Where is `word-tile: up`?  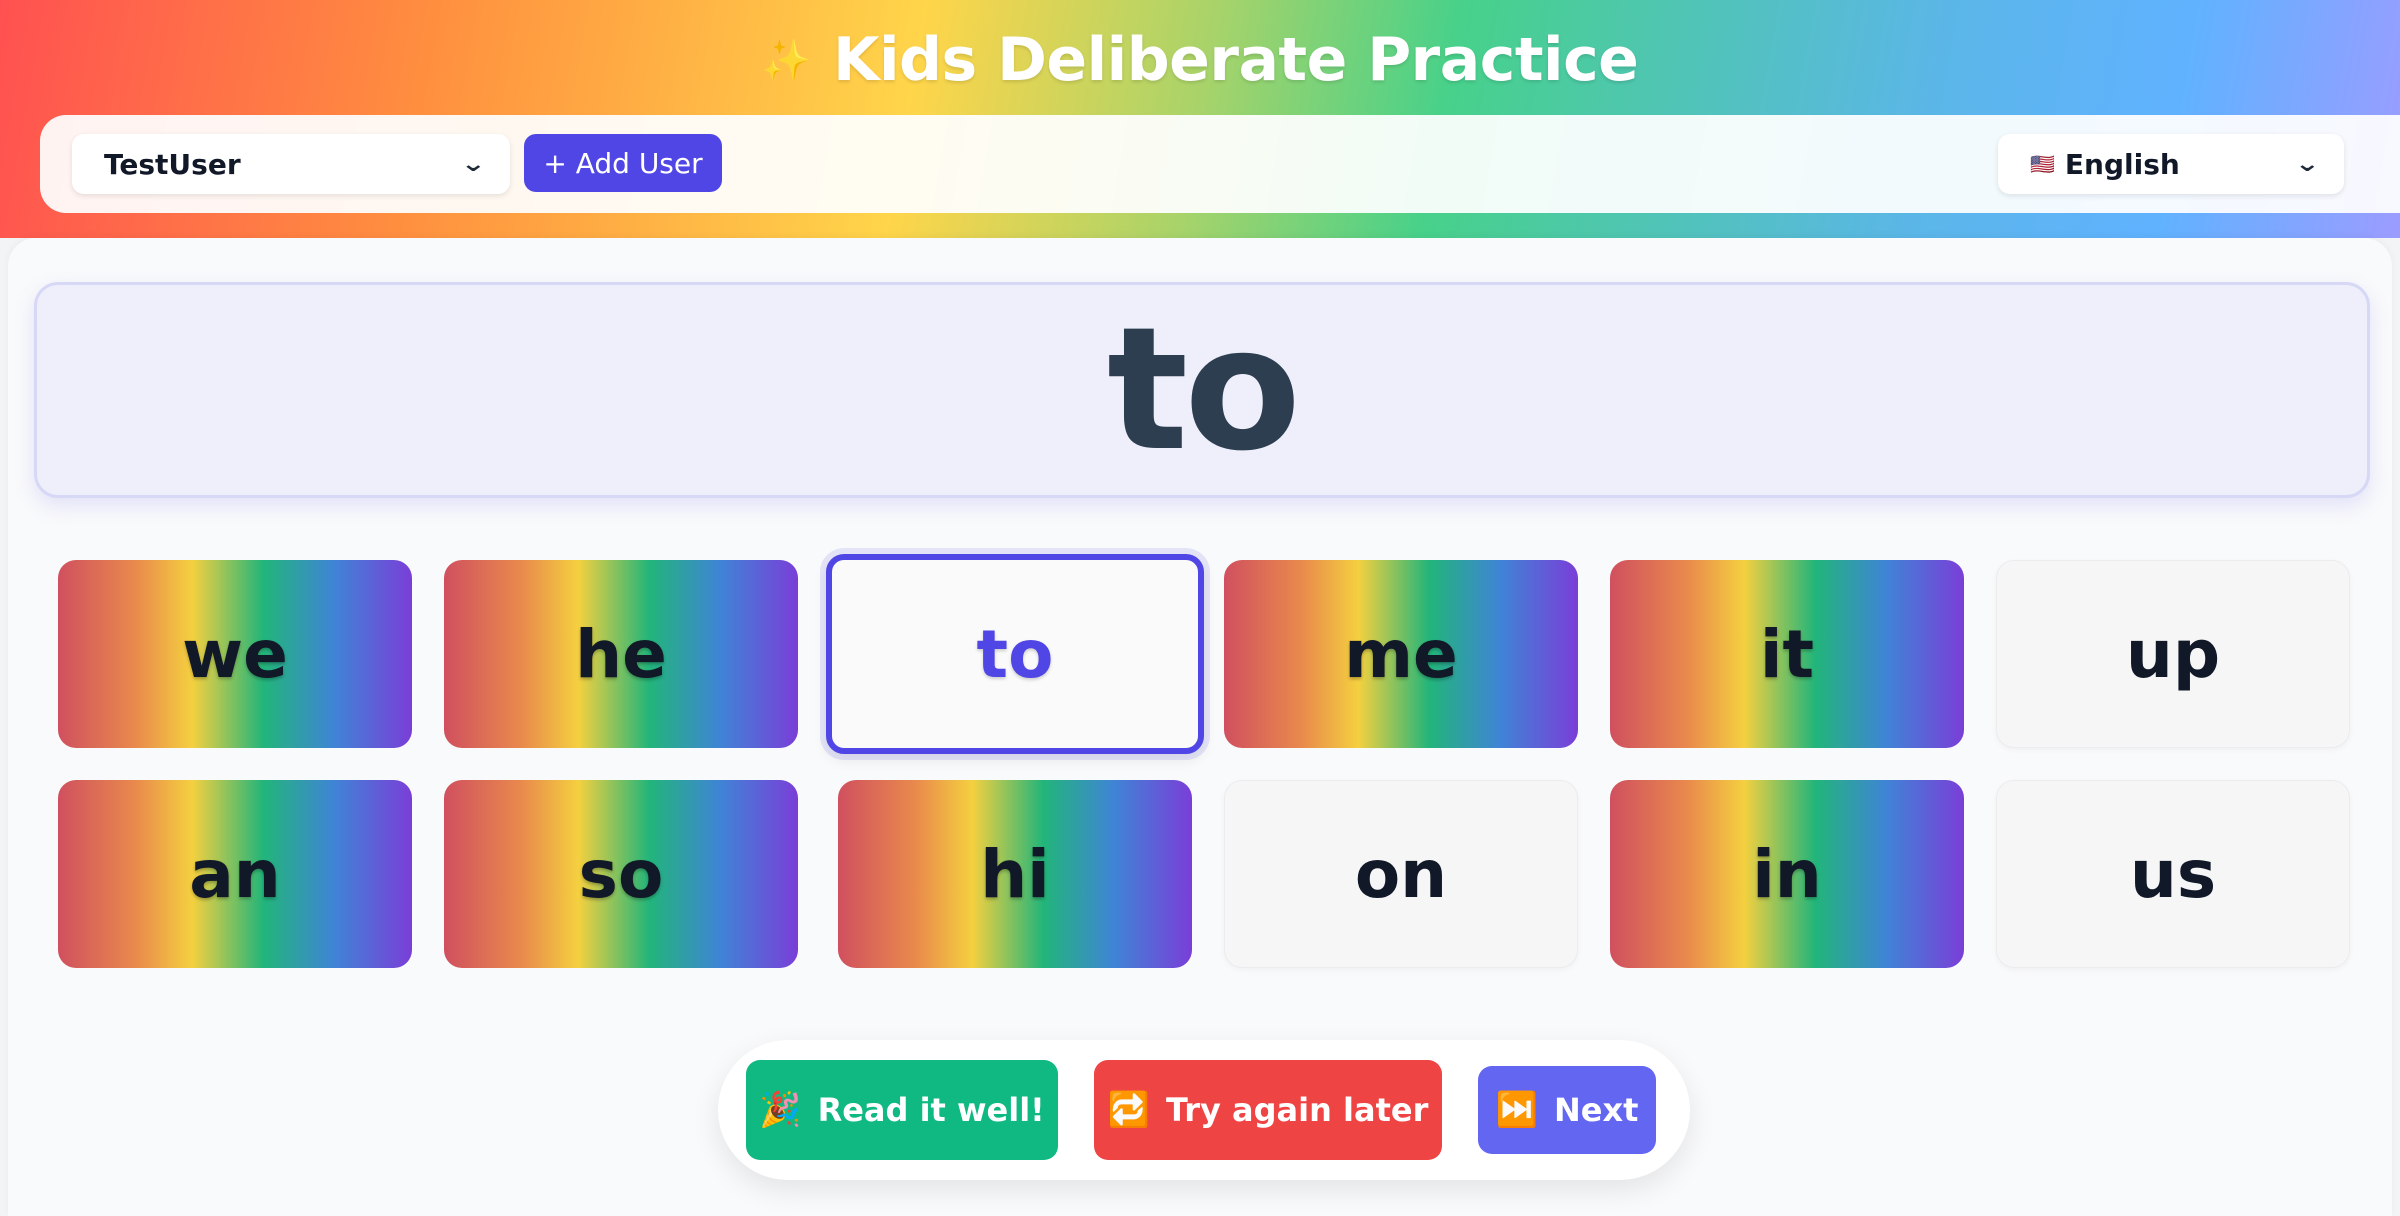 word-tile: up is located at coordinates (2173, 654).